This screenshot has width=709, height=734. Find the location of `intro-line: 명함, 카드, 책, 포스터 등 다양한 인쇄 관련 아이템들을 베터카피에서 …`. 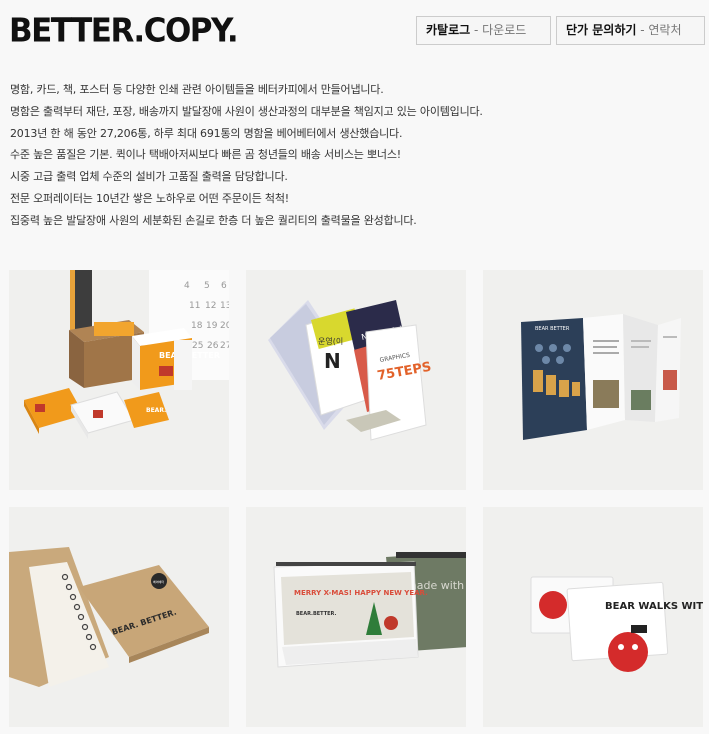

intro-line: 명함, 카드, 책, 포스터 등 다양한 인쇄 관련 아이템들을 베터카피에서 … is located at coordinates (197, 89).